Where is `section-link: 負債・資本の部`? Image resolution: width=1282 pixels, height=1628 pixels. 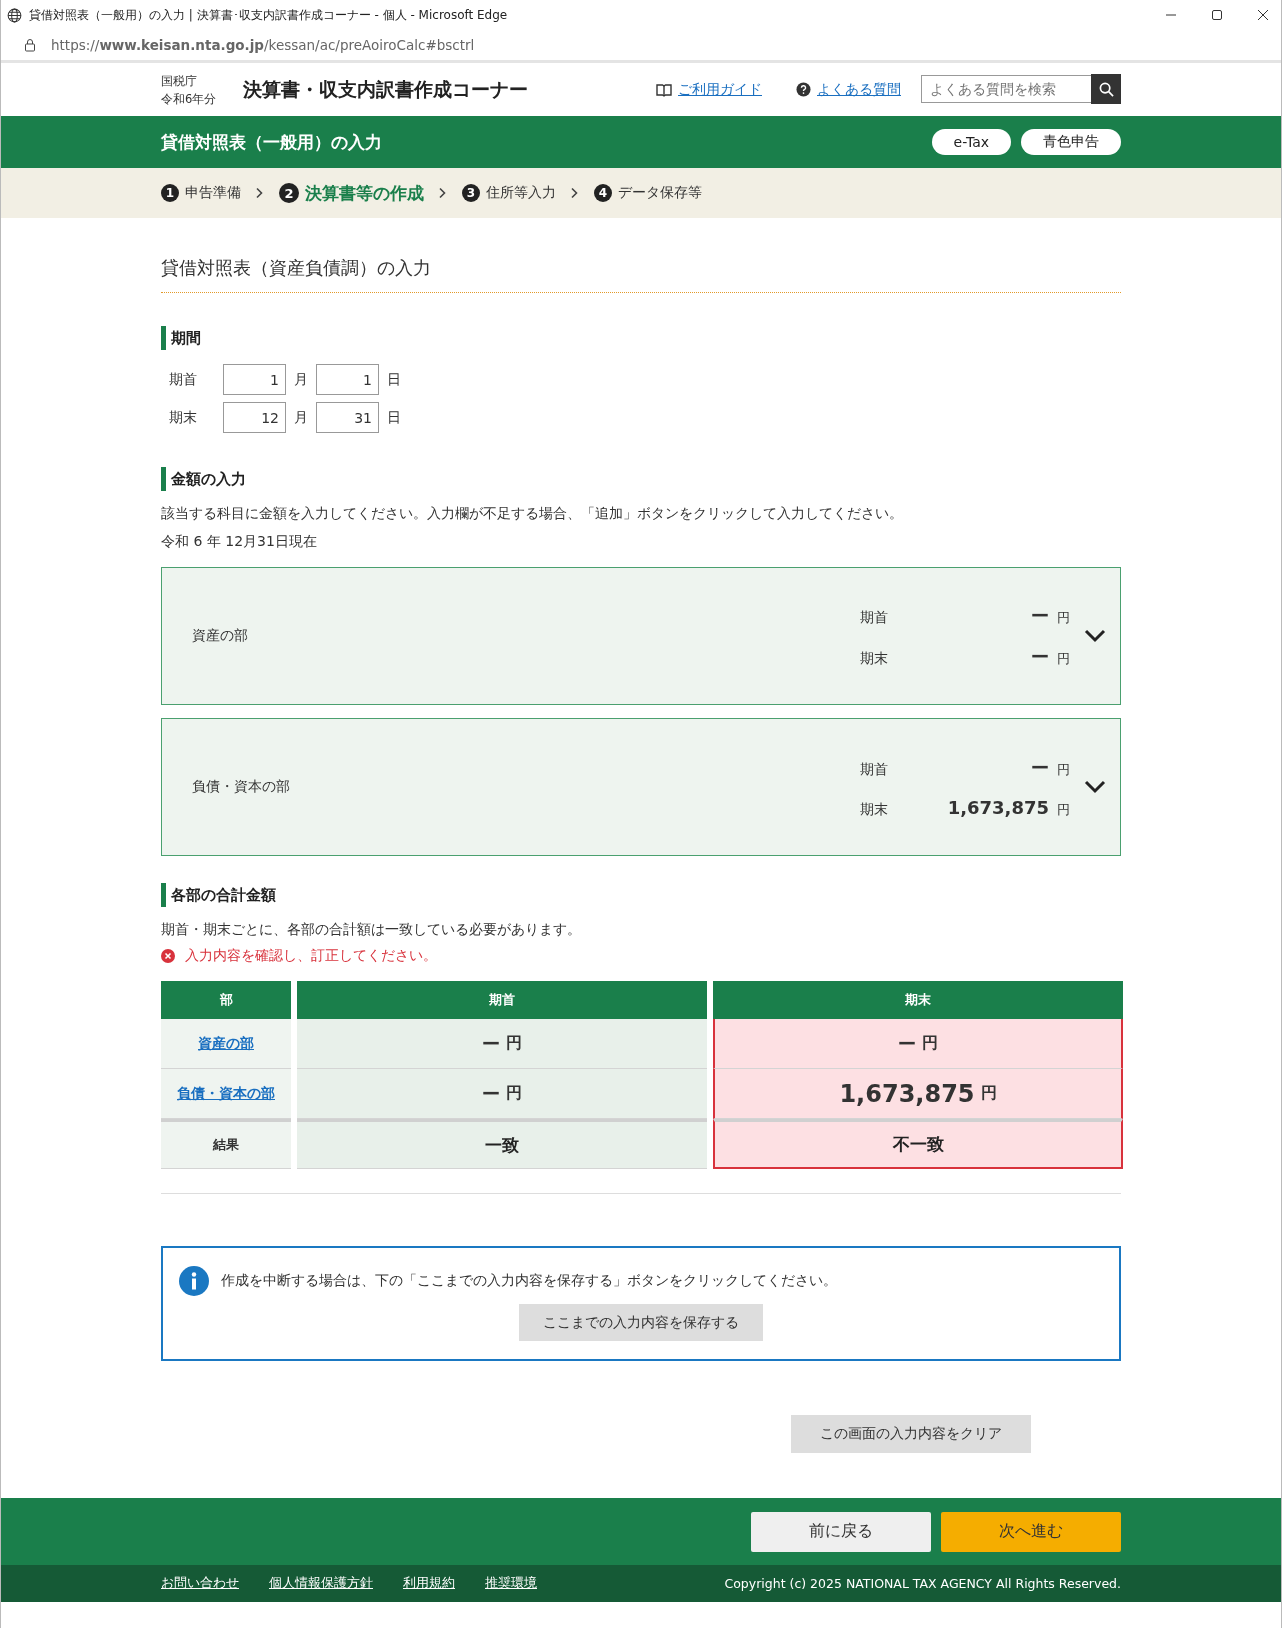 section-link: 負債・資本の部 is located at coordinates (226, 1093).